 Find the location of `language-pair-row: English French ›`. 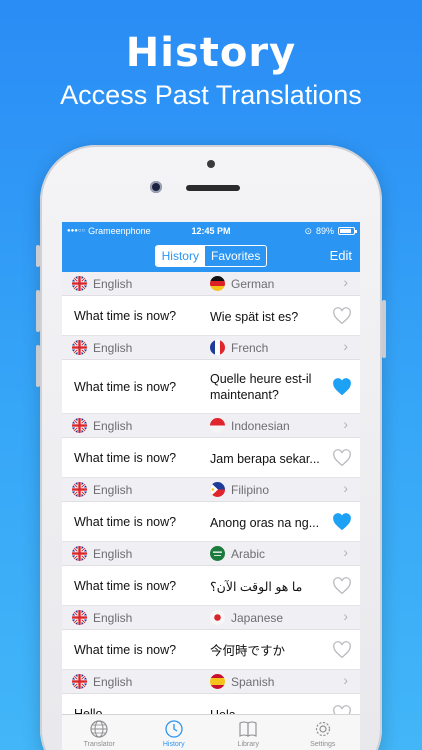

language-pair-row: English French › is located at coordinates (211, 348).